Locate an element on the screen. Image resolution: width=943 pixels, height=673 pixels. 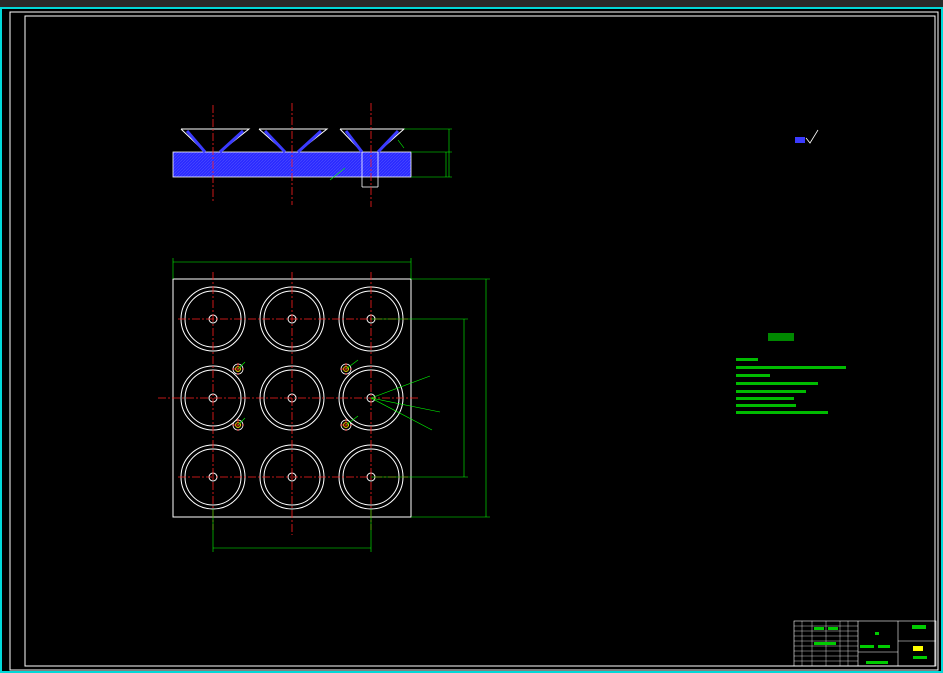
plan-centerlines is located at coordinates (289, 403).